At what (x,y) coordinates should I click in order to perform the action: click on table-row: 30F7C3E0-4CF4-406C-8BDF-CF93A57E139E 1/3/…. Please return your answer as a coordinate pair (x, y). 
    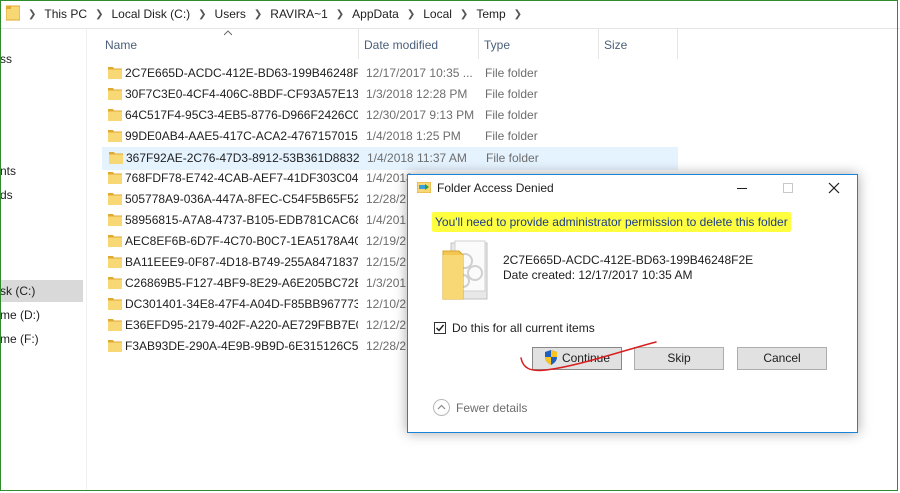
    Looking at the image, I should click on (389, 94).